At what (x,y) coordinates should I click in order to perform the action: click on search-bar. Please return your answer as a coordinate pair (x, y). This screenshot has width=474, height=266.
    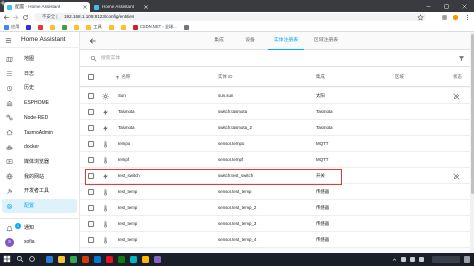
    Looking at the image, I should click on (275, 58).